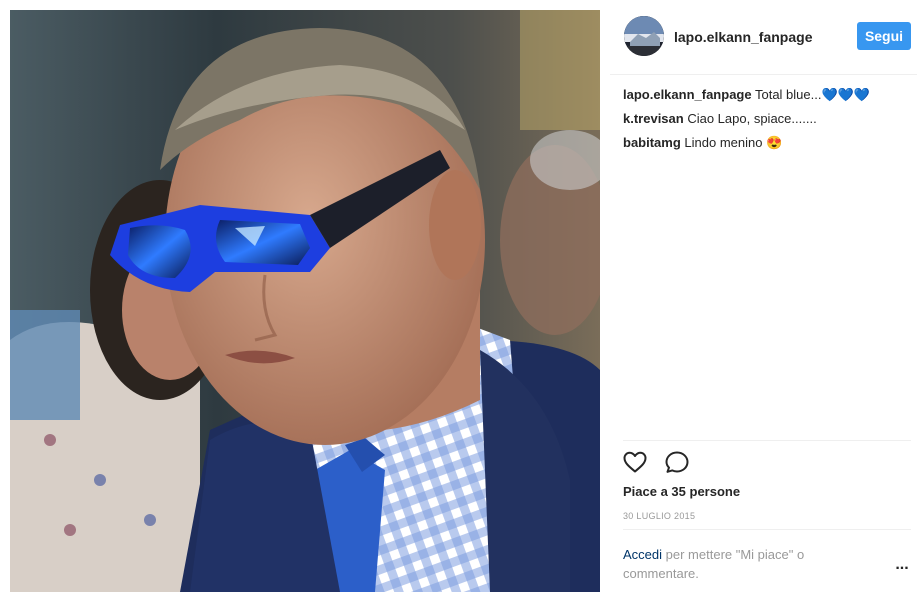  I want to click on avatar-image, so click(644, 36).